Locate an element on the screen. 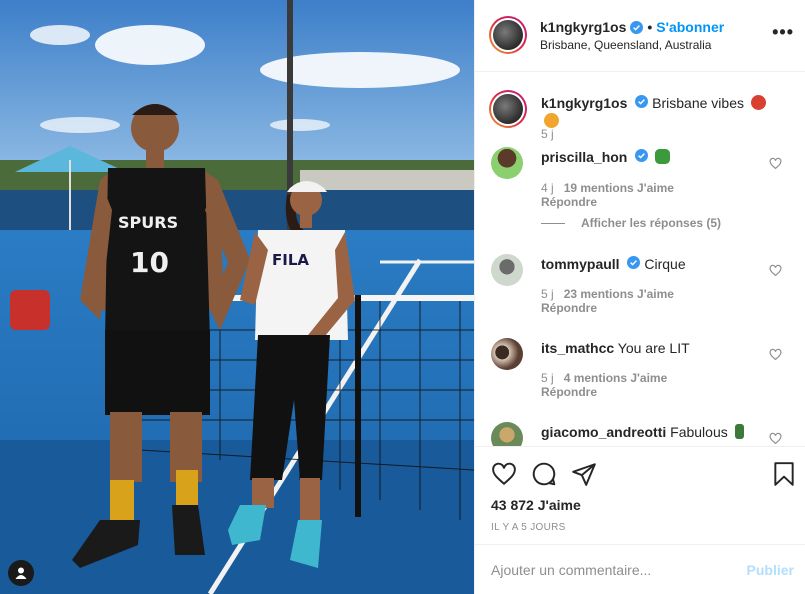 Image resolution: width=805 pixels, height=594 pixels. likes-count: 43 872 J'aime is located at coordinates (536, 505).